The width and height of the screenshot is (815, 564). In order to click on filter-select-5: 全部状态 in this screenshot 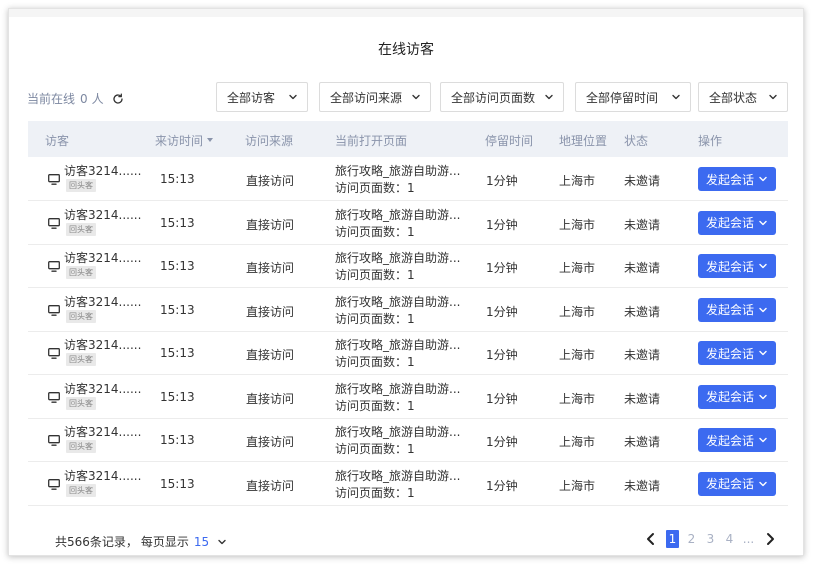, I will do `click(743, 97)`.